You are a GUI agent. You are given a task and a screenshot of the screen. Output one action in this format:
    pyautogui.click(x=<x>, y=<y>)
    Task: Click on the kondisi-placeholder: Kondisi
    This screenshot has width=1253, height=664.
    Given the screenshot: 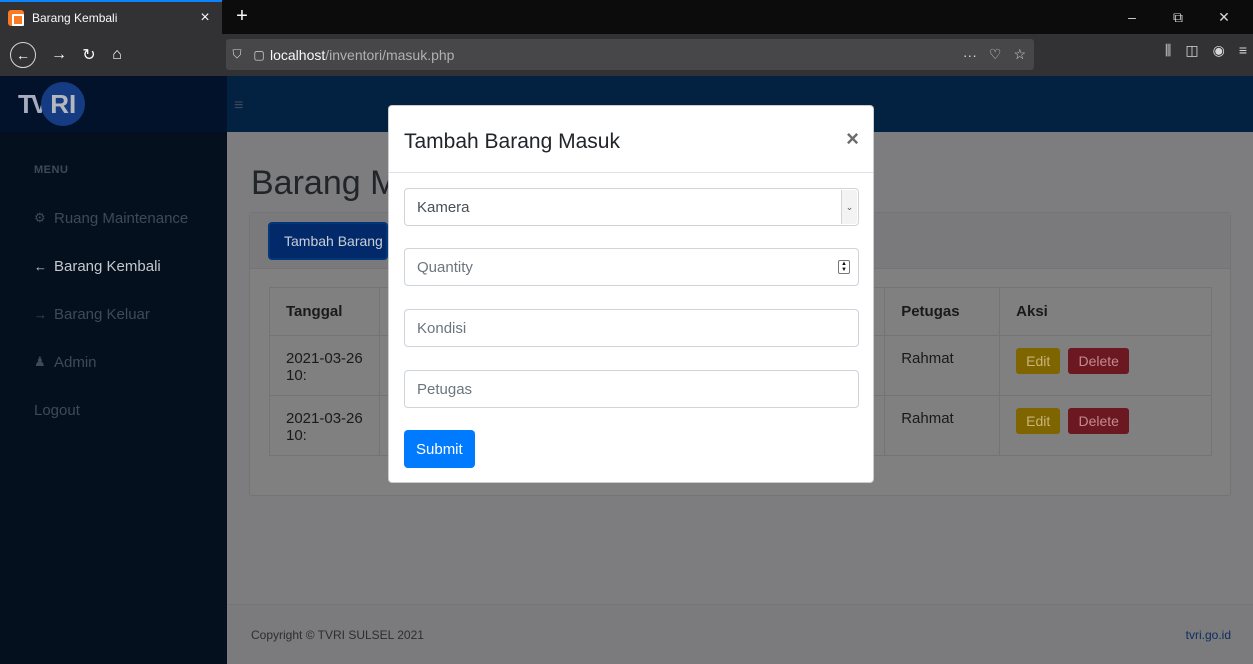 What is the action you would take?
    pyautogui.click(x=442, y=328)
    